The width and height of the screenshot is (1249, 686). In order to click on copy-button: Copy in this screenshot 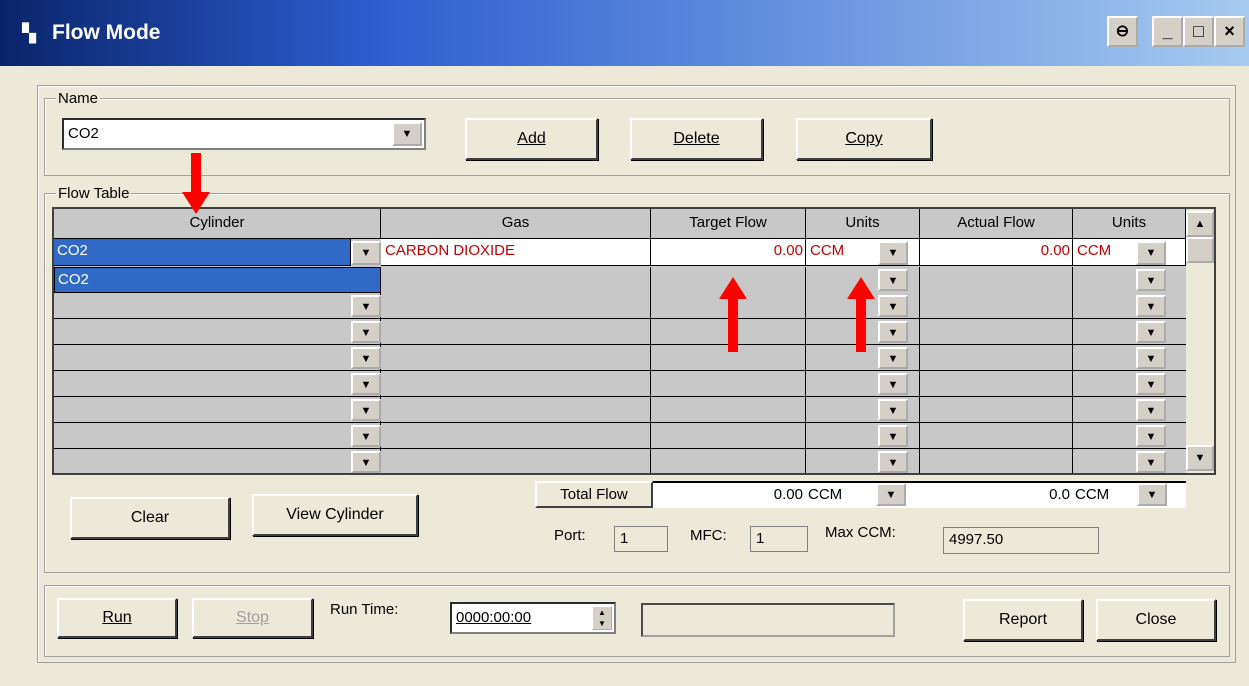, I will do `click(864, 139)`.